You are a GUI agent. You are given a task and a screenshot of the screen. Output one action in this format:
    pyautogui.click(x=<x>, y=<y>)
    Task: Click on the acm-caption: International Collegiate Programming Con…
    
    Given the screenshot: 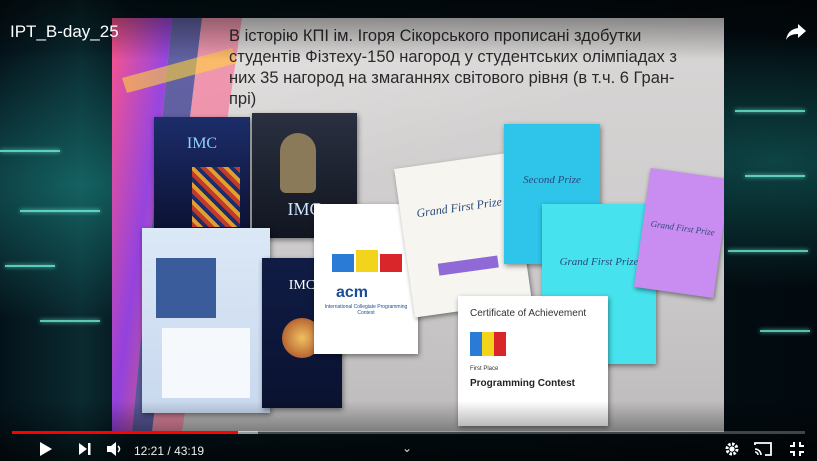 What is the action you would take?
    pyautogui.click(x=366, y=310)
    